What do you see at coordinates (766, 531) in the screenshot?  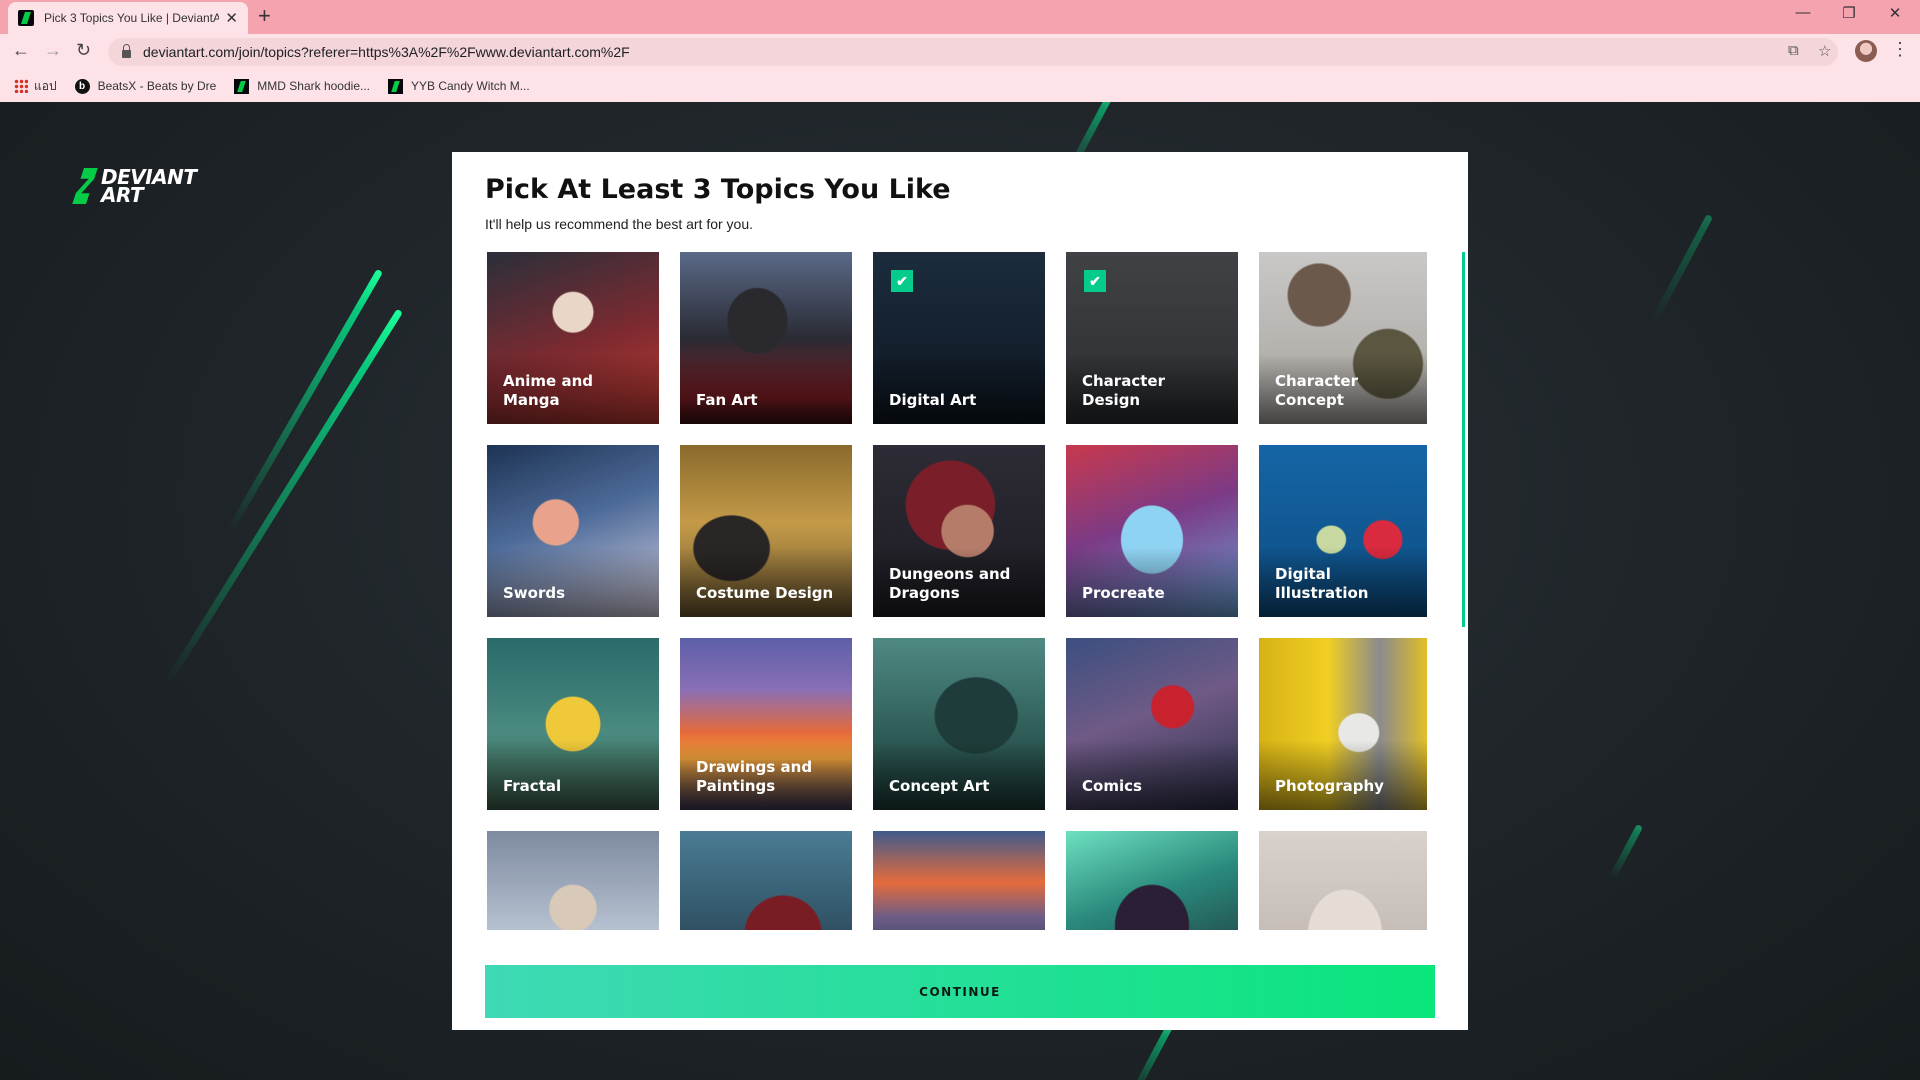 I see `topic-tile-costume-design: Costume Design` at bounding box center [766, 531].